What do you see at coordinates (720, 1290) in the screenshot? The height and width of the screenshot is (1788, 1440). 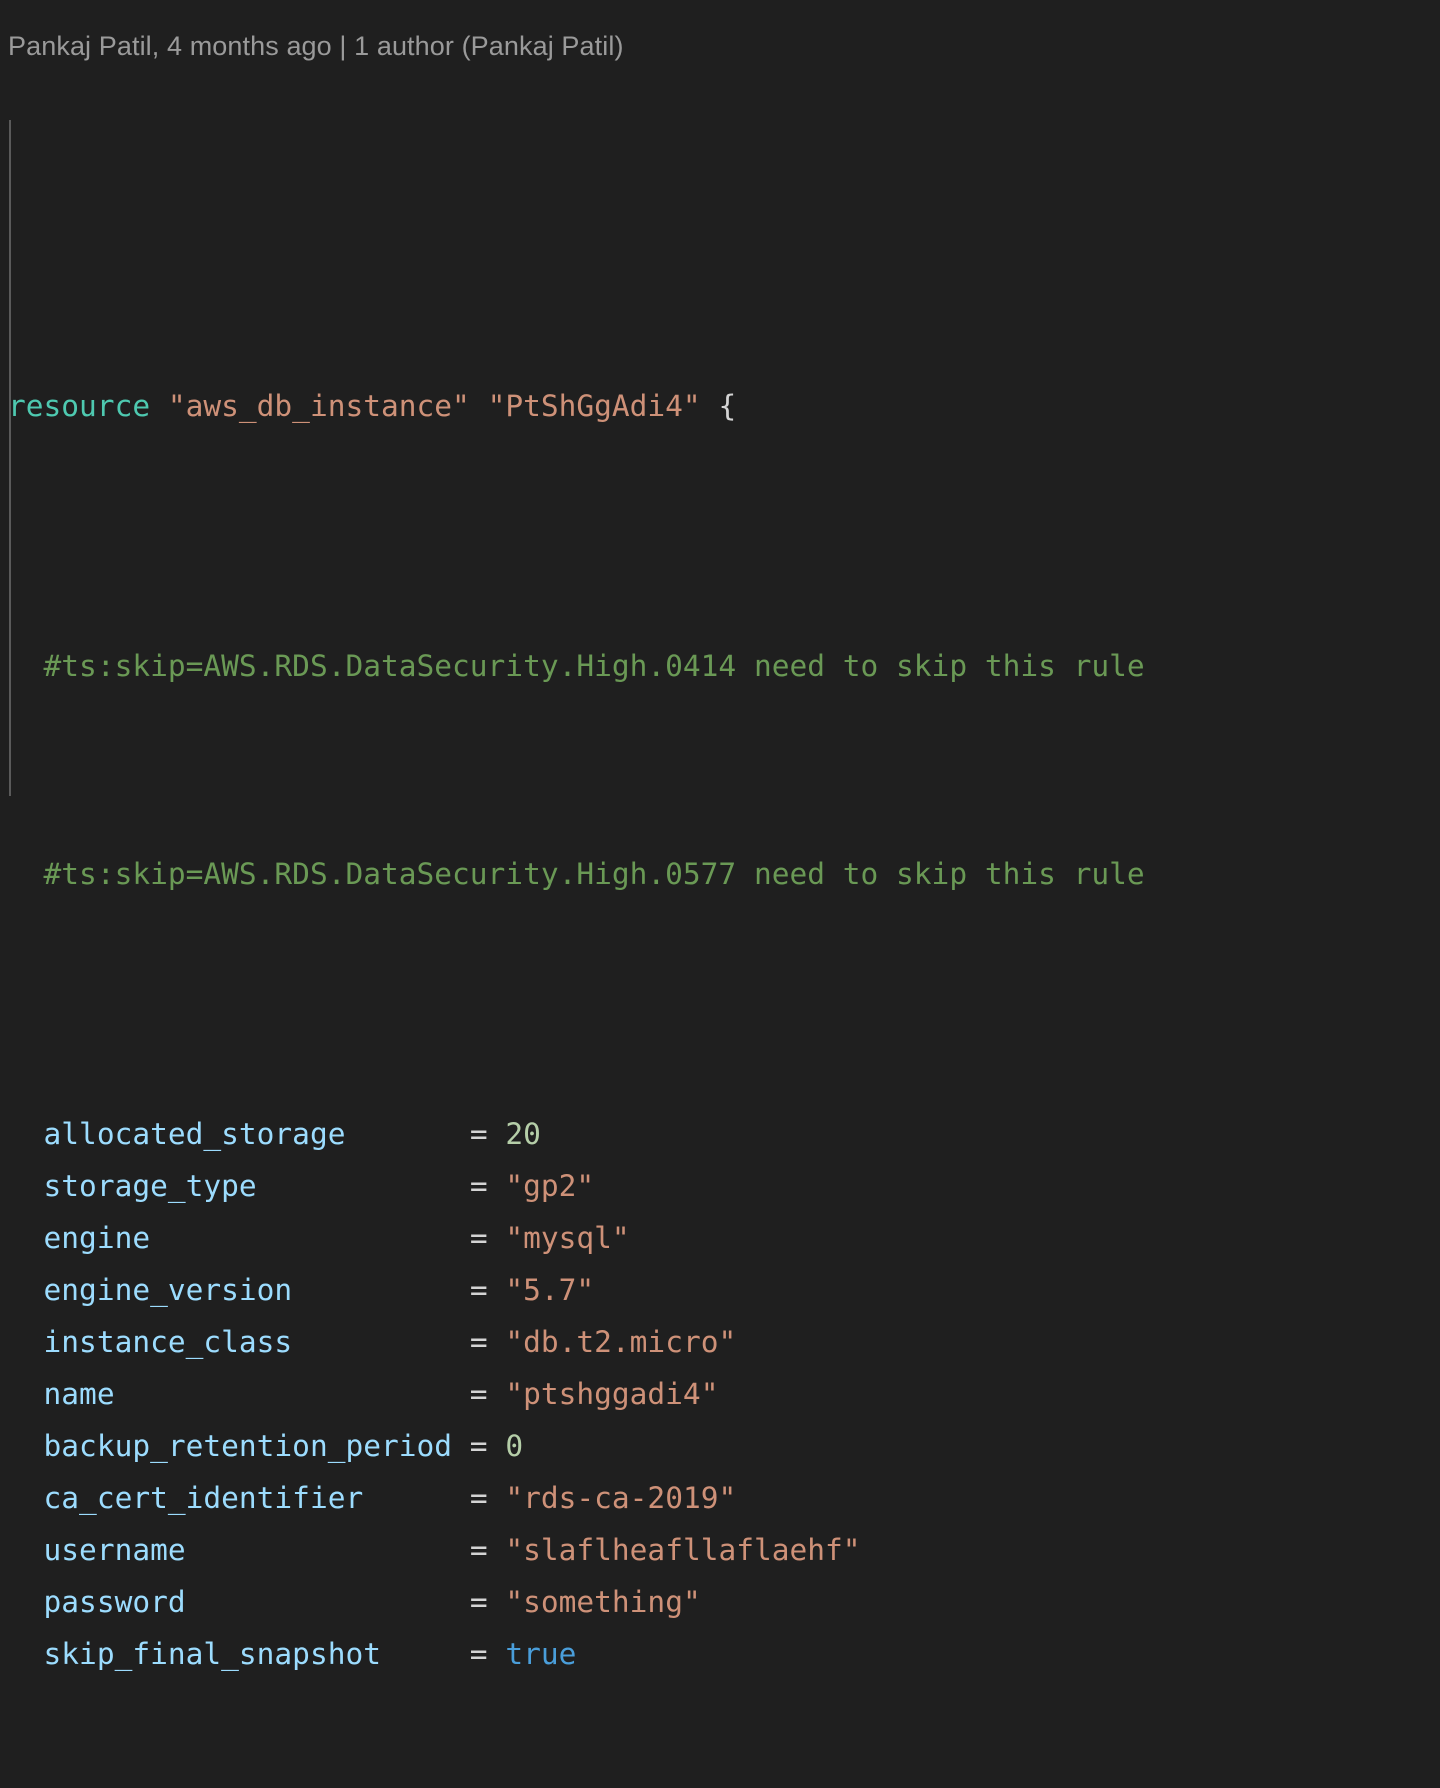 I see `code-line-attribute: engine_version = "5.7"` at bounding box center [720, 1290].